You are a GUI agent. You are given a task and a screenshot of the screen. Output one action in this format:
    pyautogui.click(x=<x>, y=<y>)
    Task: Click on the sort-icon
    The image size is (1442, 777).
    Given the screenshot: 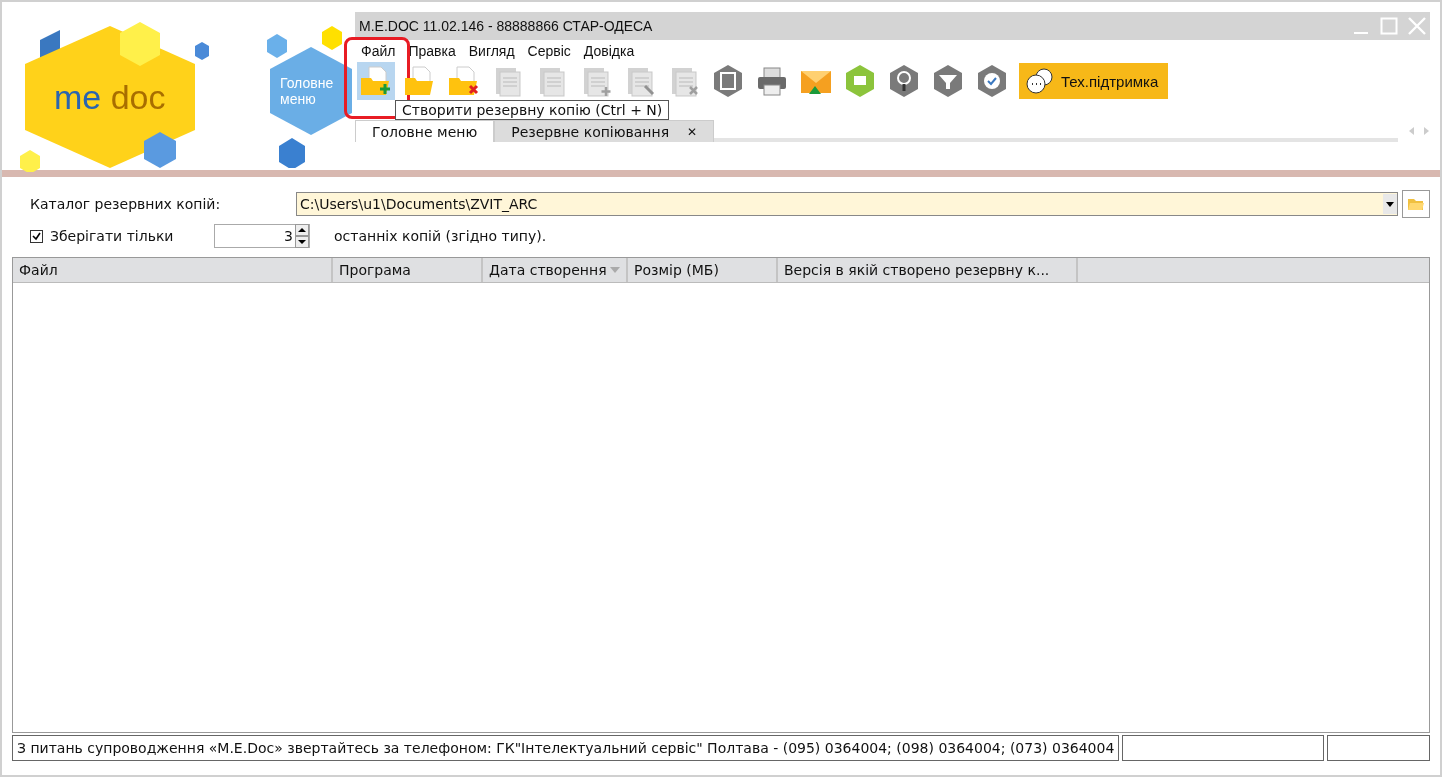 What is the action you would take?
    pyautogui.click(x=615, y=270)
    